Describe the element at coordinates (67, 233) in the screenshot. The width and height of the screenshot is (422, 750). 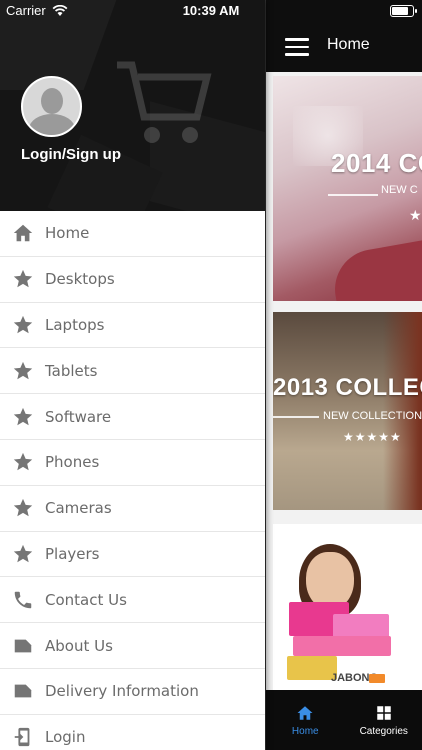
I see `sidebar-item-label: Home` at that location.